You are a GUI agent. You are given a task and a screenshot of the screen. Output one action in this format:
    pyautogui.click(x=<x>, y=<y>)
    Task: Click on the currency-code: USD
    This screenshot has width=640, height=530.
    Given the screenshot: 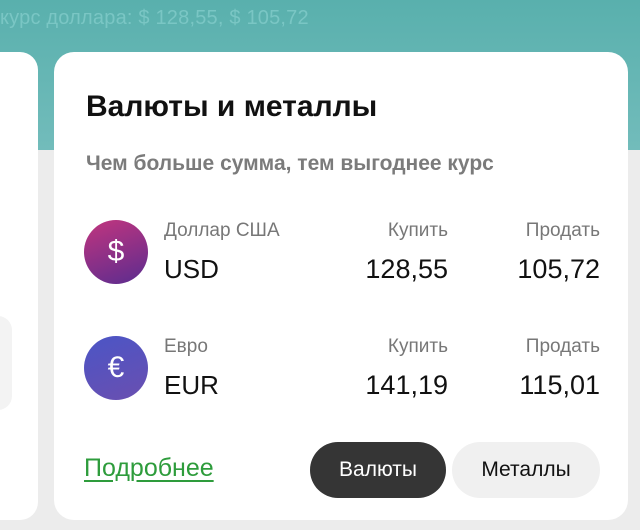 What is the action you would take?
    pyautogui.click(x=191, y=269)
    